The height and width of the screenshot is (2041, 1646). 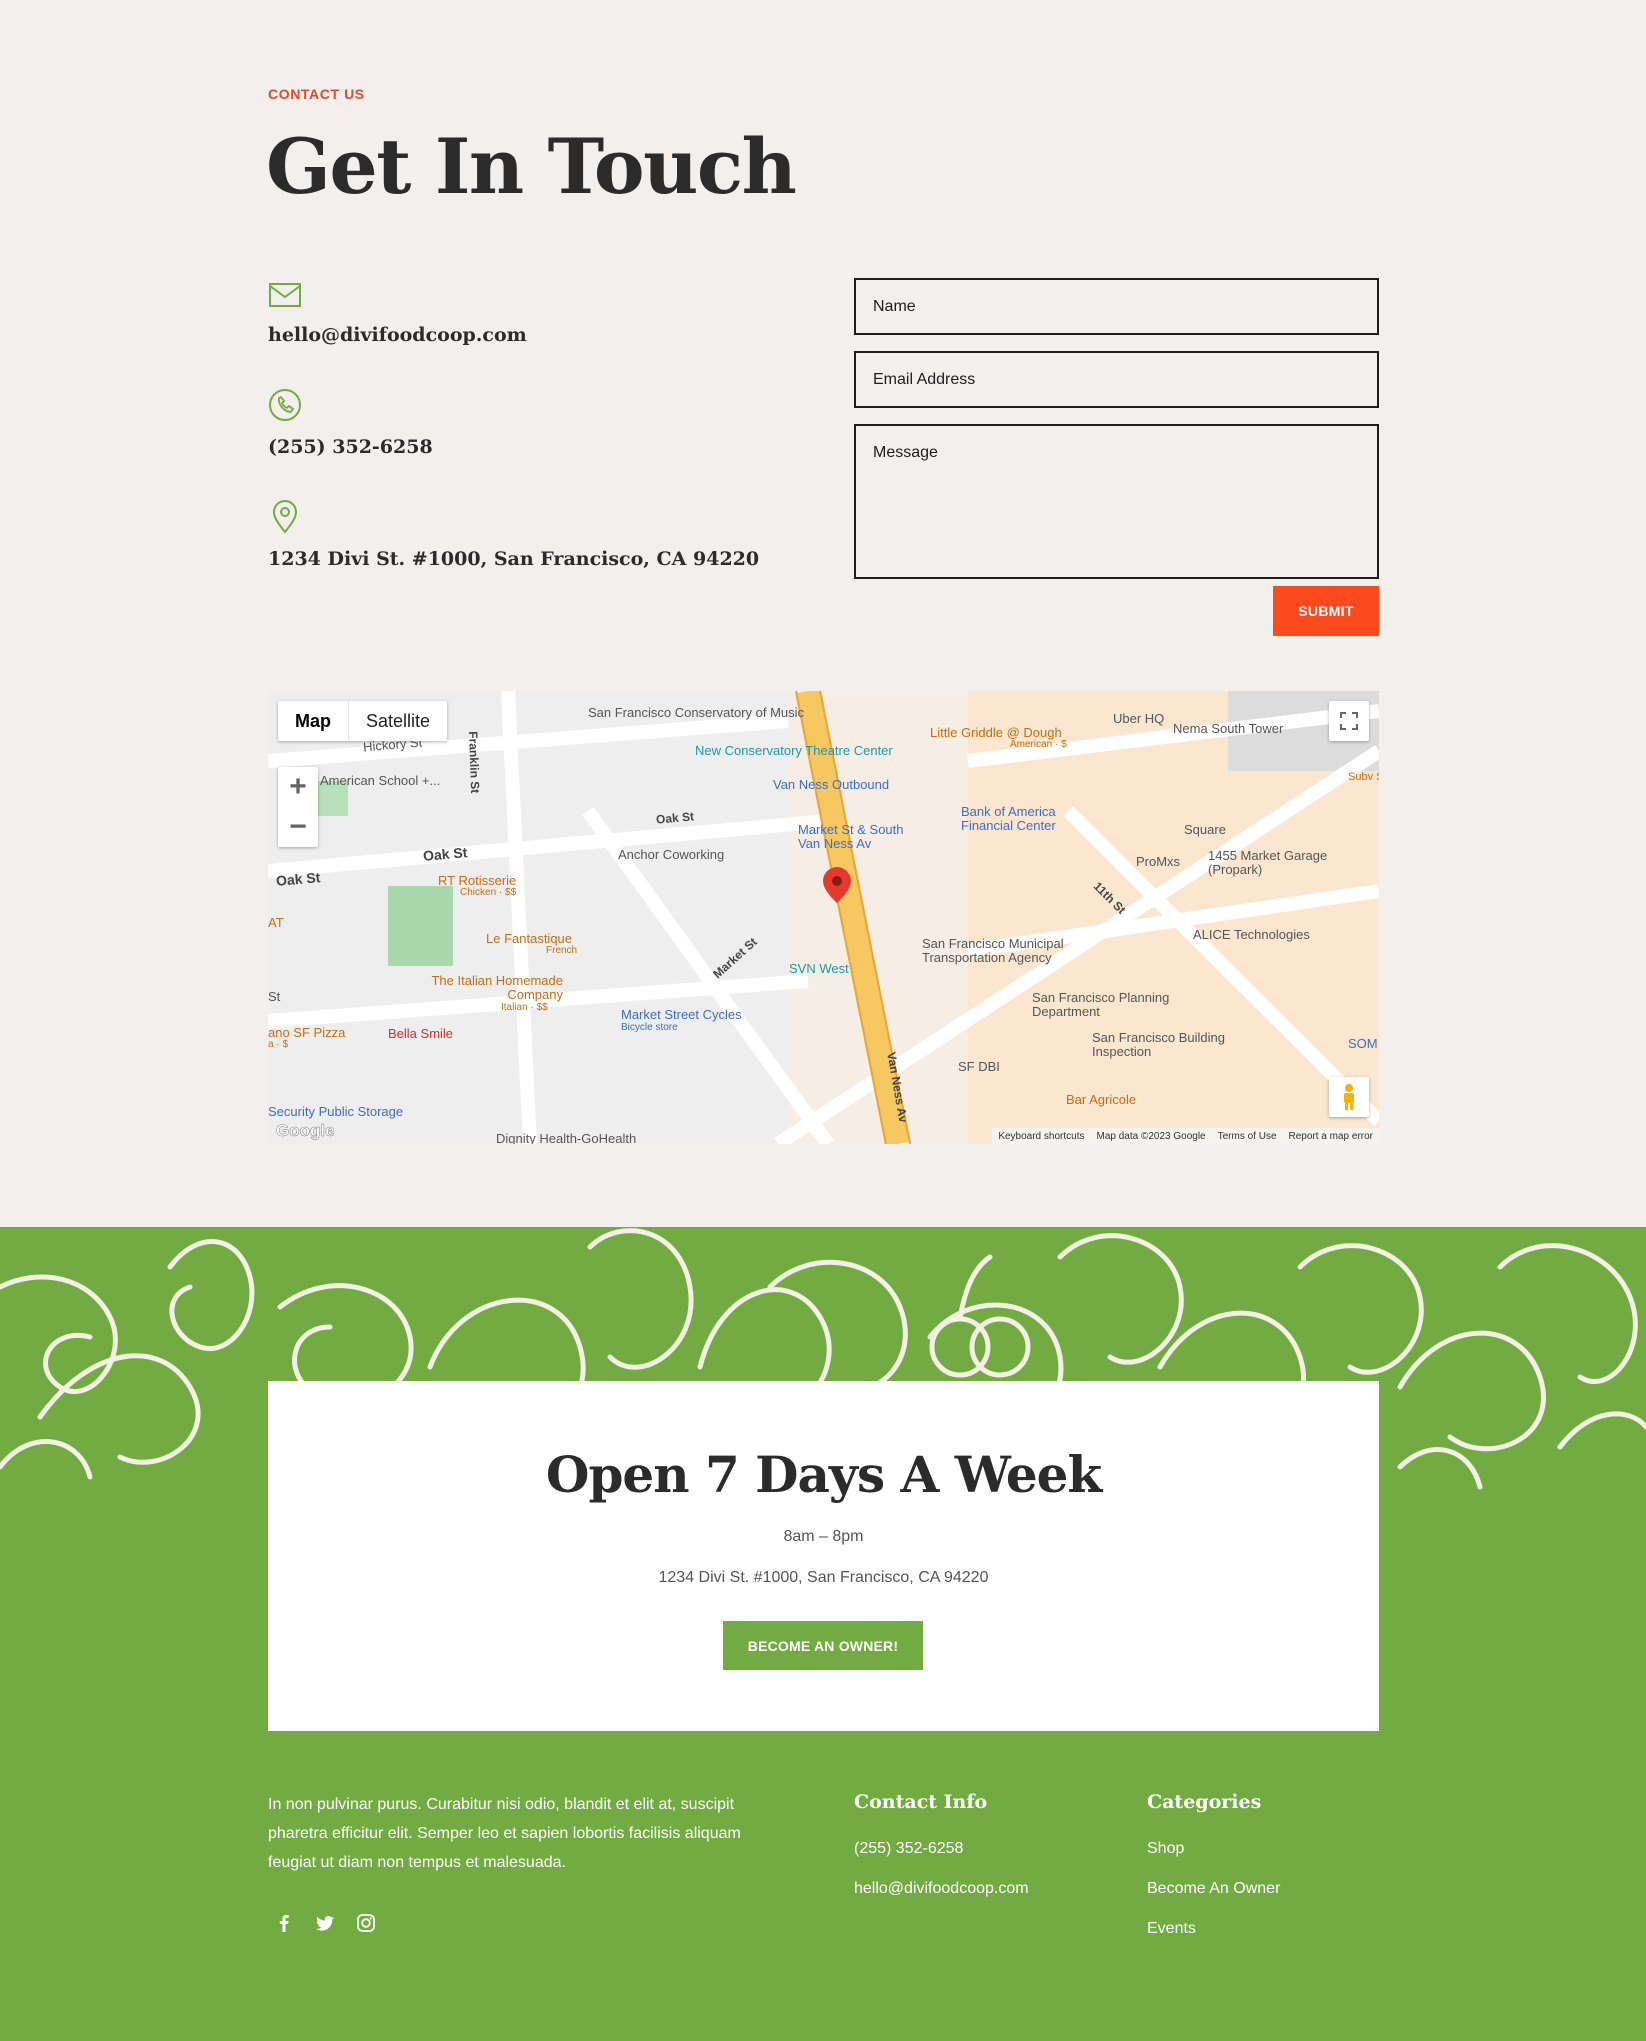 I want to click on map-label: Little Griddle @ Dough, so click(x=996, y=732).